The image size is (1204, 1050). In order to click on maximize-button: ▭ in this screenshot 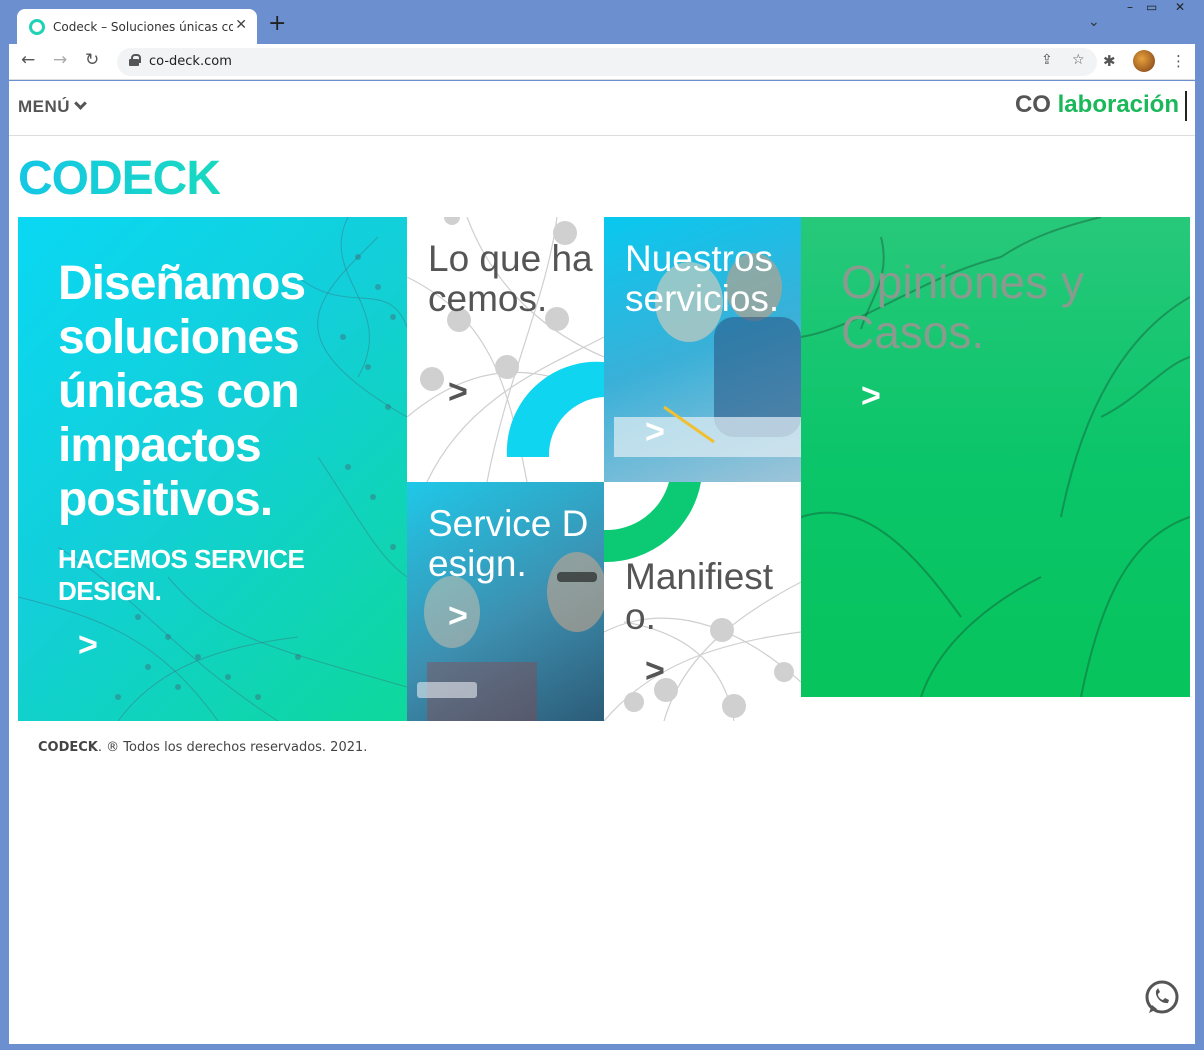, I will do `click(1151, 7)`.